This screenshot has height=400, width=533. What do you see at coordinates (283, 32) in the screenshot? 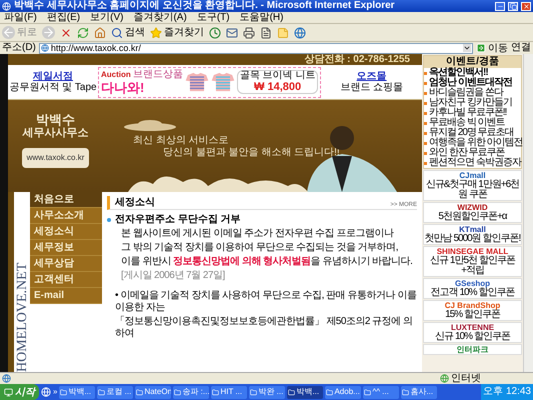
I see `note-icon` at bounding box center [283, 32].